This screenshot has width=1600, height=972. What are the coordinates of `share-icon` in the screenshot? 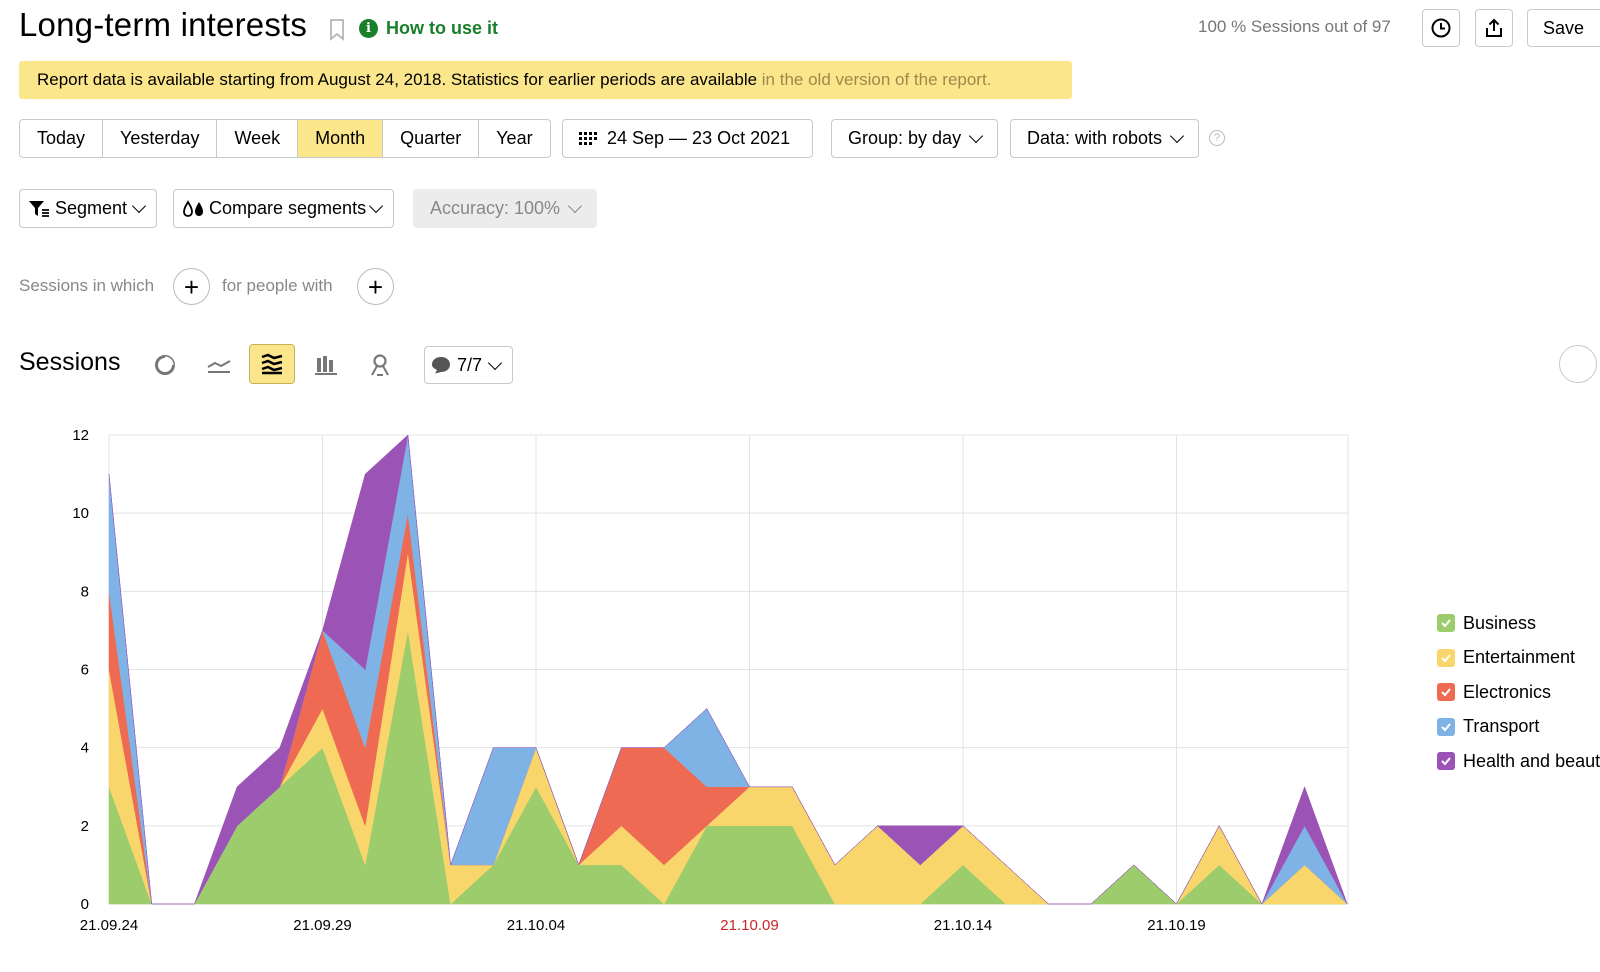 It's located at (1494, 27).